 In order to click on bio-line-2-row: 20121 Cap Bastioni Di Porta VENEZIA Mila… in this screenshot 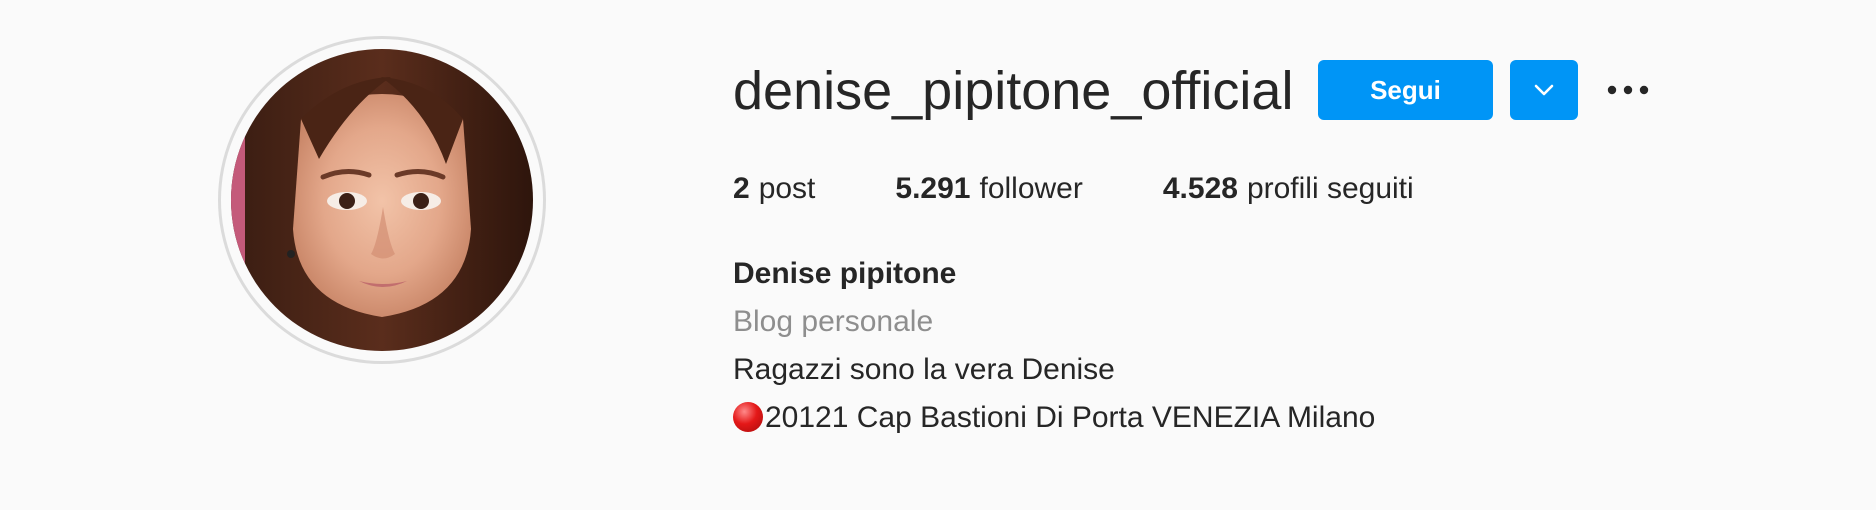, I will do `click(1054, 418)`.